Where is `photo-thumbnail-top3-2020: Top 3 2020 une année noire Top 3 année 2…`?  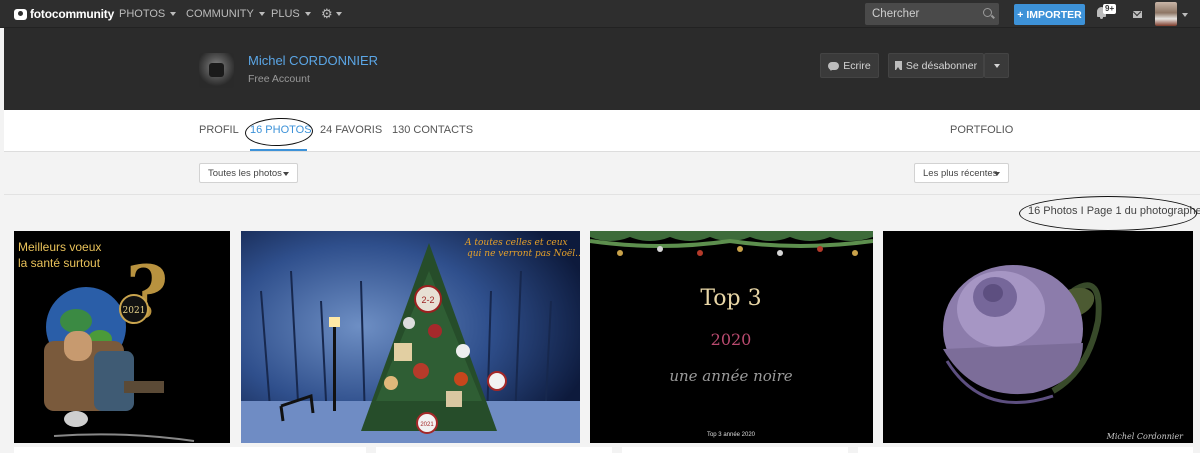 photo-thumbnail-top3-2020: Top 3 2020 une année noire Top 3 année 2… is located at coordinates (731, 337).